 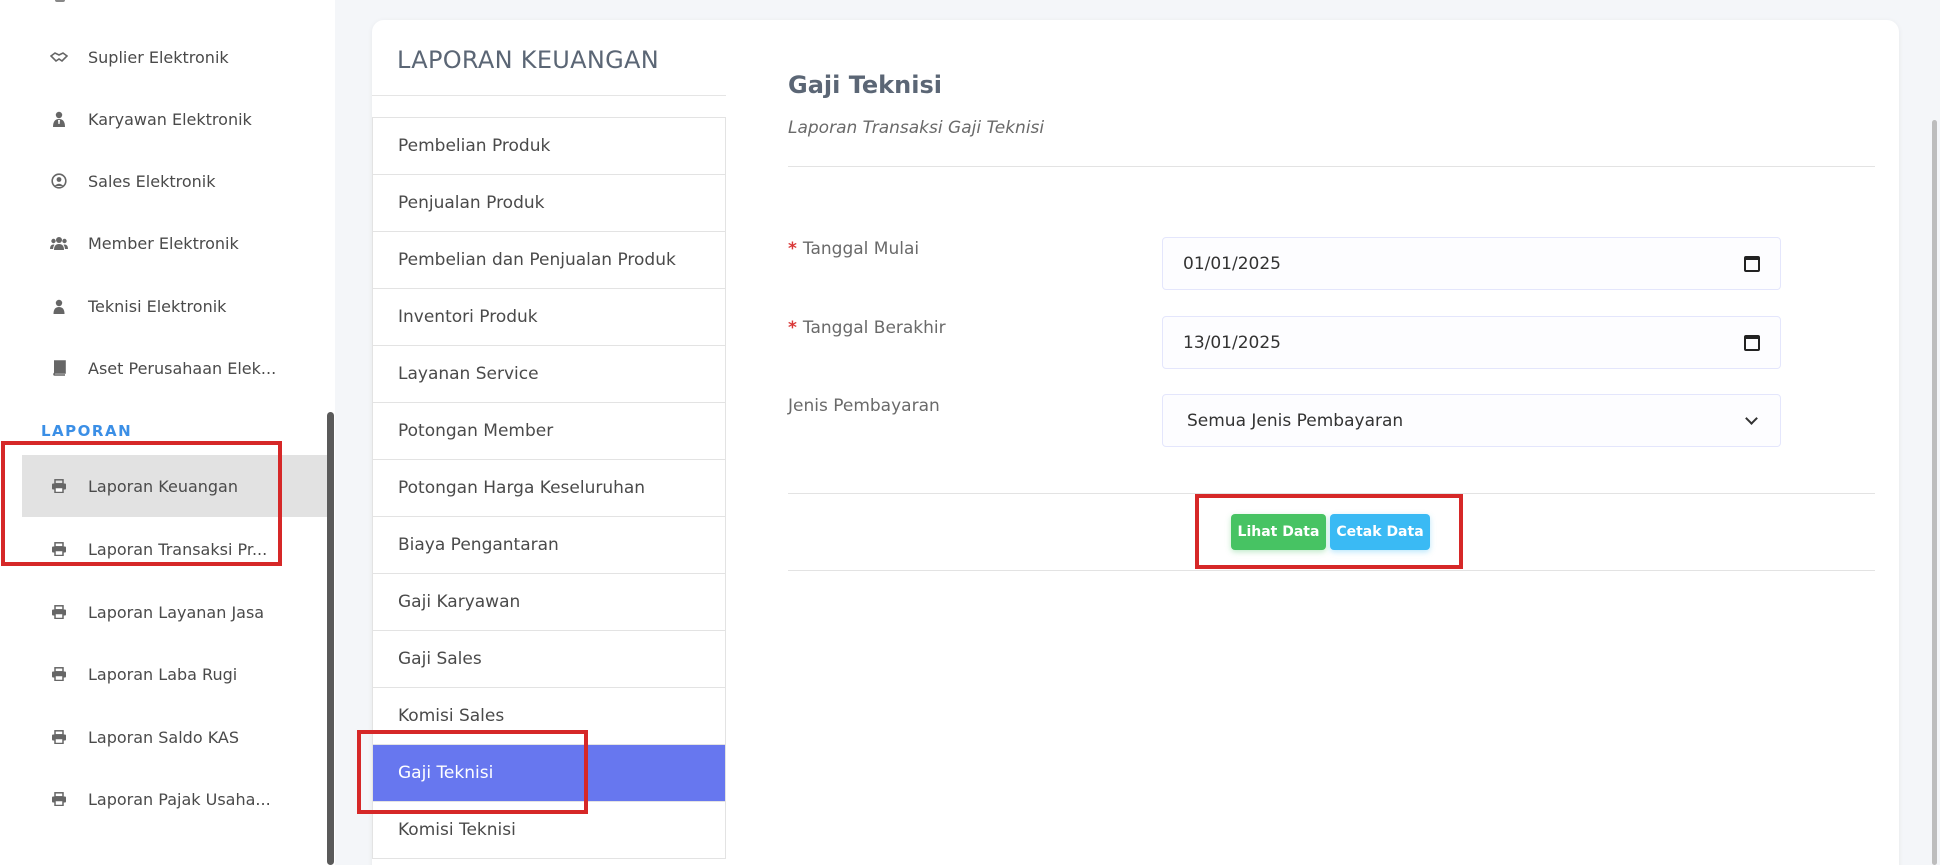 I want to click on report-menu-item: Komisi Sales, so click(x=549, y=716).